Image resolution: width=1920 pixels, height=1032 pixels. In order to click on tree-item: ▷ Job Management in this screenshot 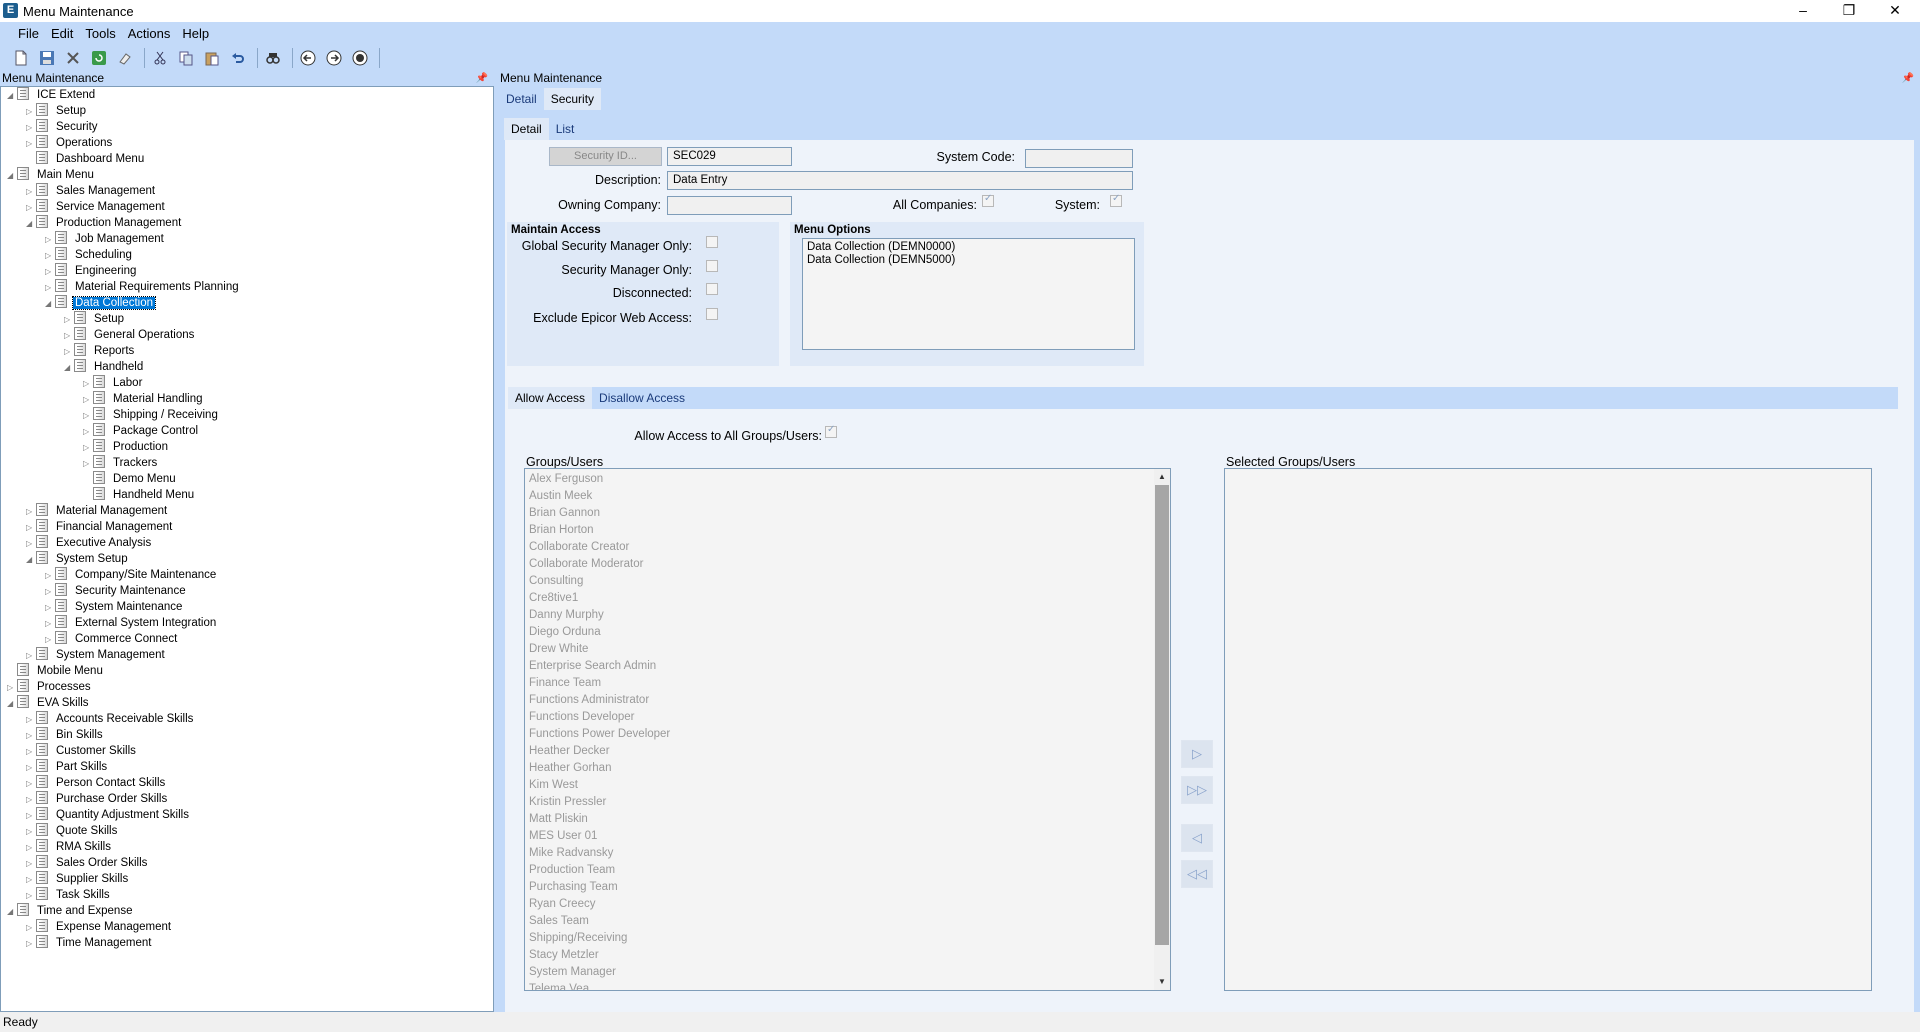, I will do `click(105, 239)`.